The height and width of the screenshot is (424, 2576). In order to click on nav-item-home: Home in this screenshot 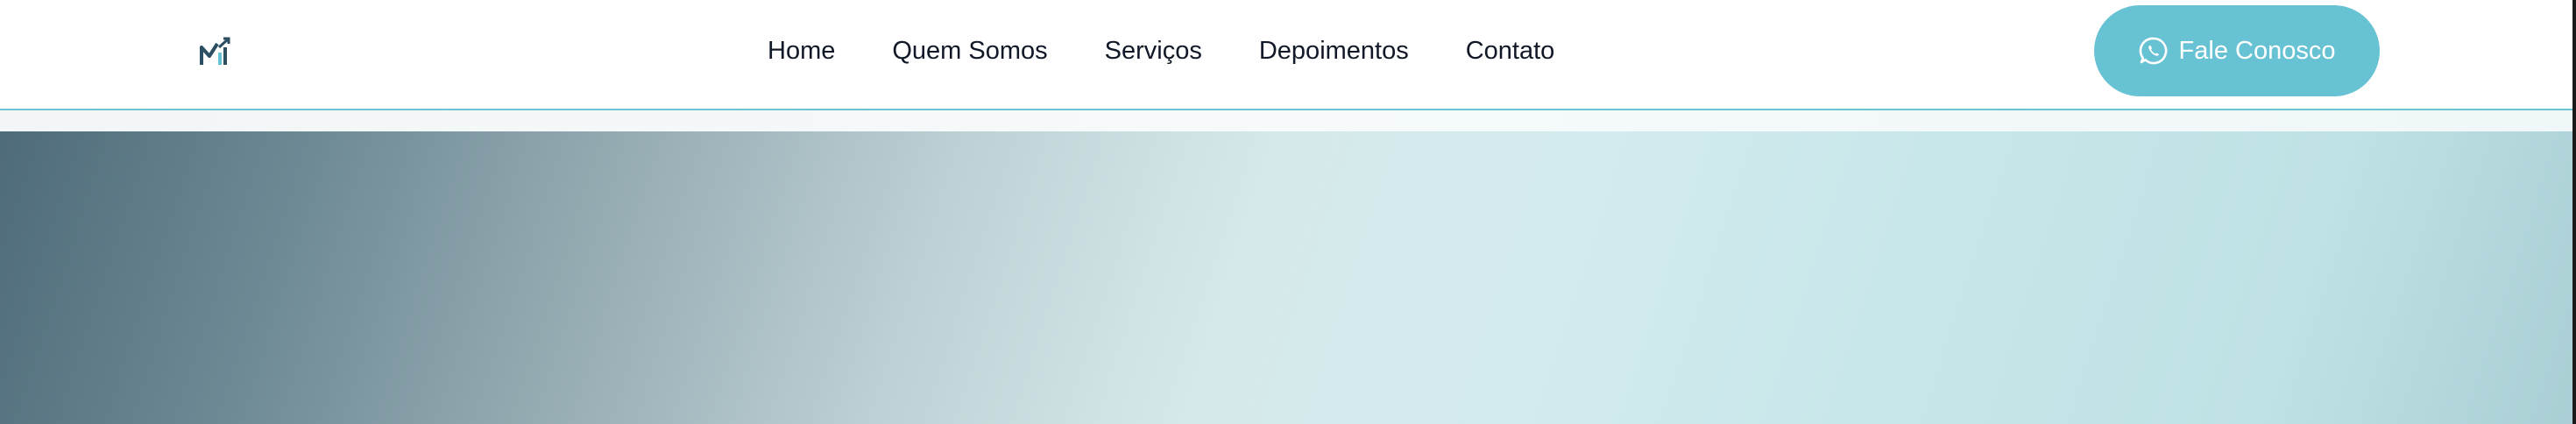, I will do `click(801, 51)`.